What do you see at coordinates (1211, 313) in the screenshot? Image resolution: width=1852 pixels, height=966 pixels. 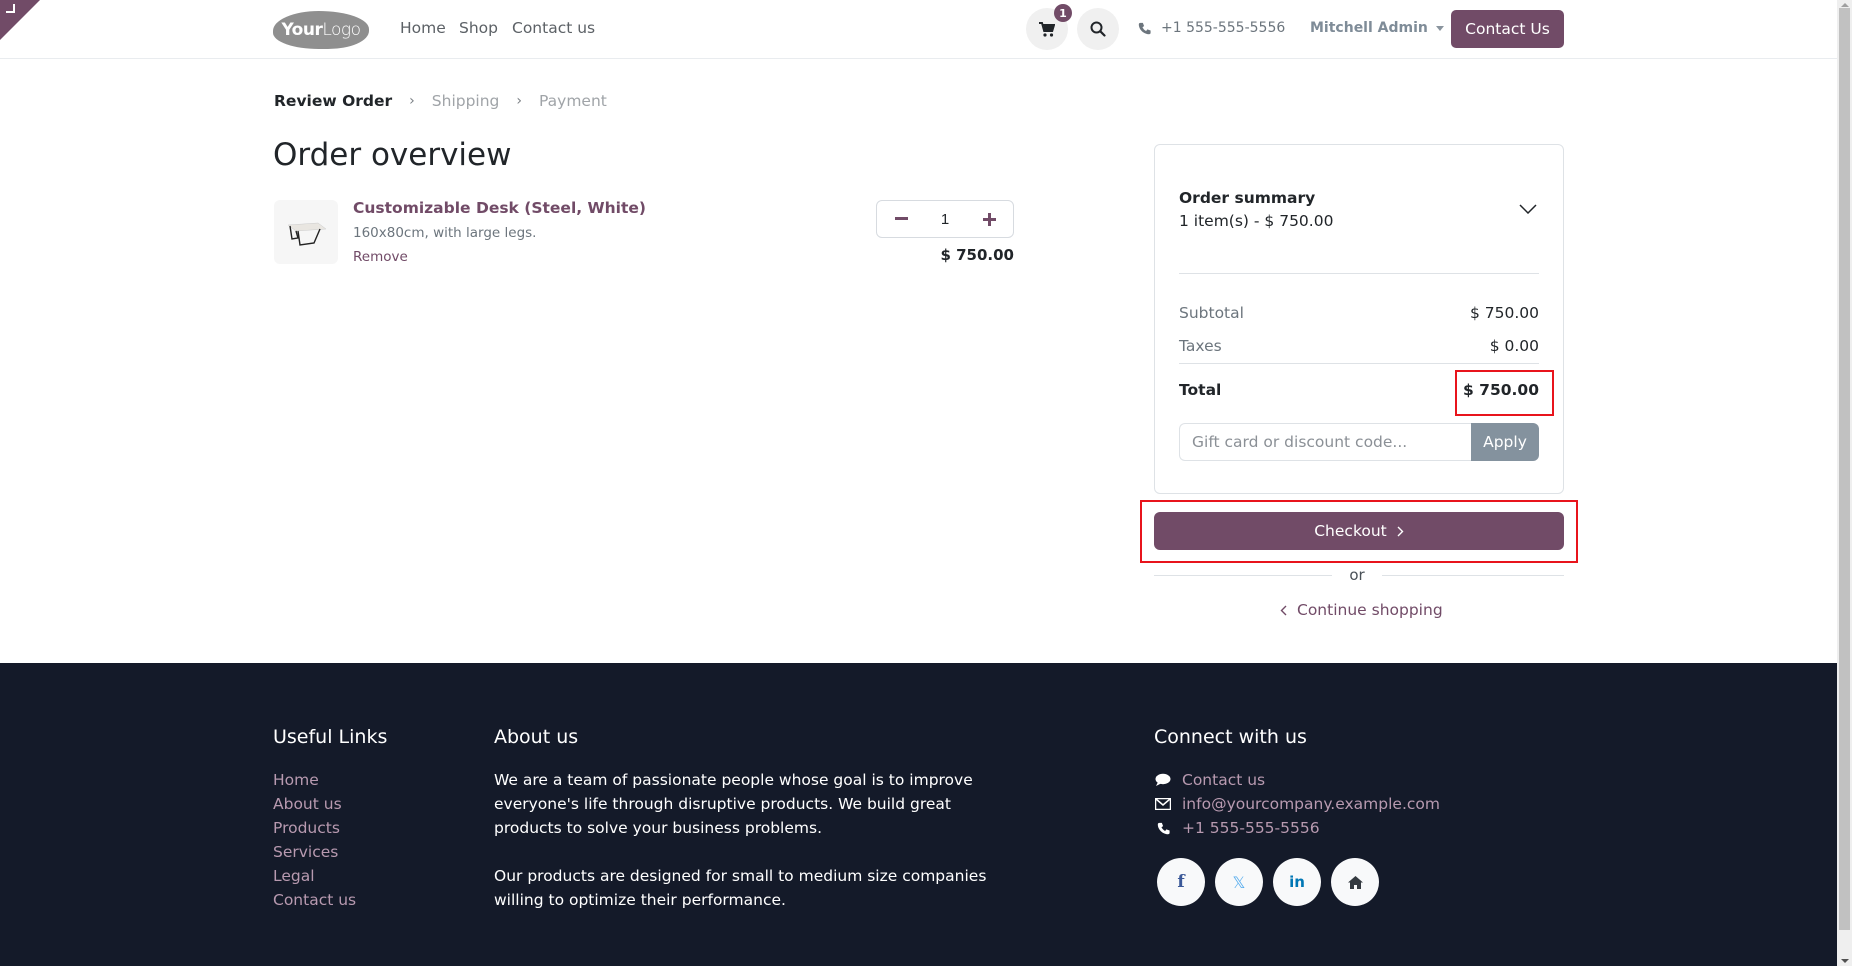 I see `subtotal-label: Subtotal` at bounding box center [1211, 313].